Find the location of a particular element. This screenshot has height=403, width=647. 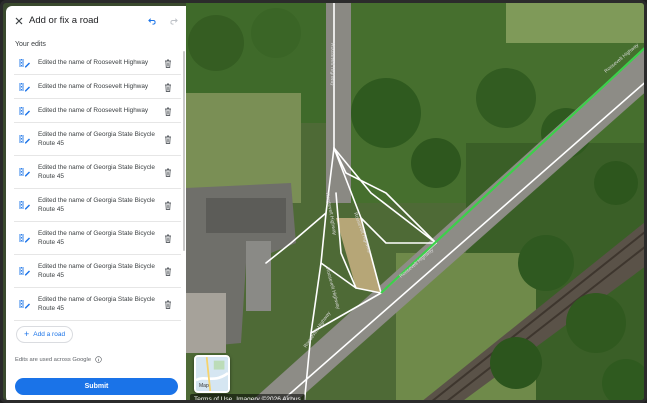

close-icon is located at coordinates (19, 21).